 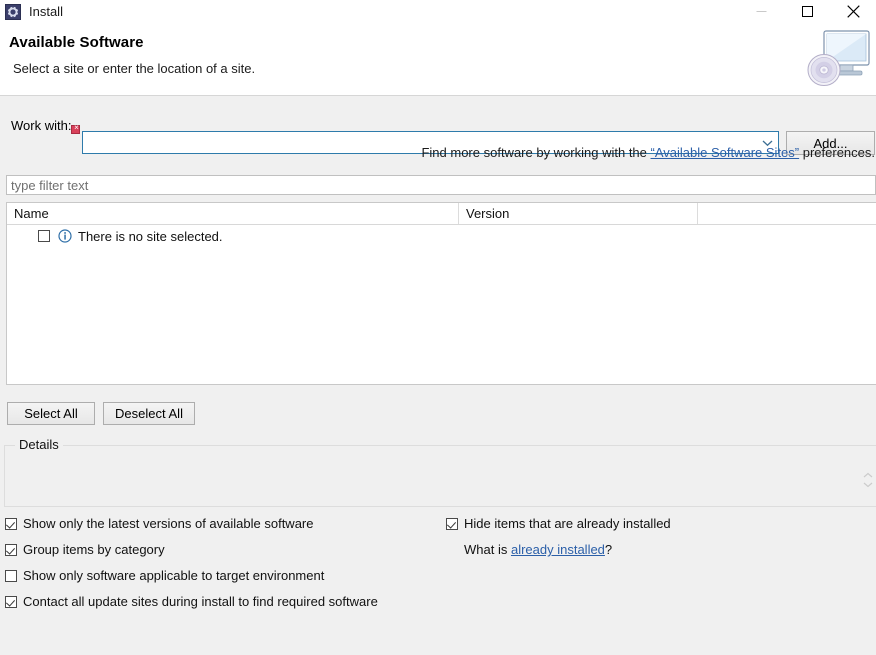 What do you see at coordinates (51, 413) in the screenshot?
I see `select-all-button: Select All` at bounding box center [51, 413].